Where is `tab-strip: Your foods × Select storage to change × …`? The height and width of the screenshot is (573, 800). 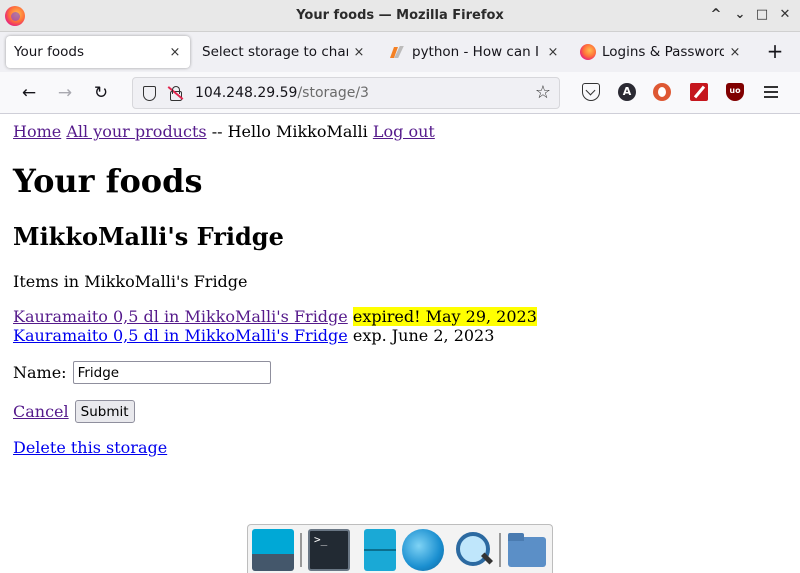
tab-strip: Your foods × Select storage to change × … is located at coordinates (400, 52).